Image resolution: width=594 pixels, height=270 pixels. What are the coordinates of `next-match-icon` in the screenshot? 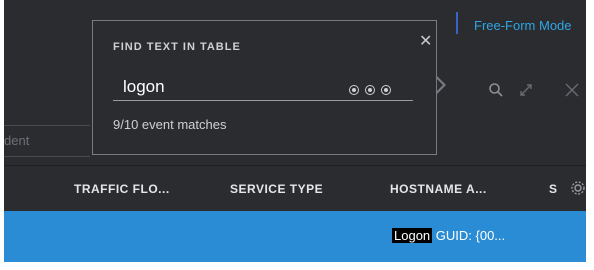 It's located at (370, 90).